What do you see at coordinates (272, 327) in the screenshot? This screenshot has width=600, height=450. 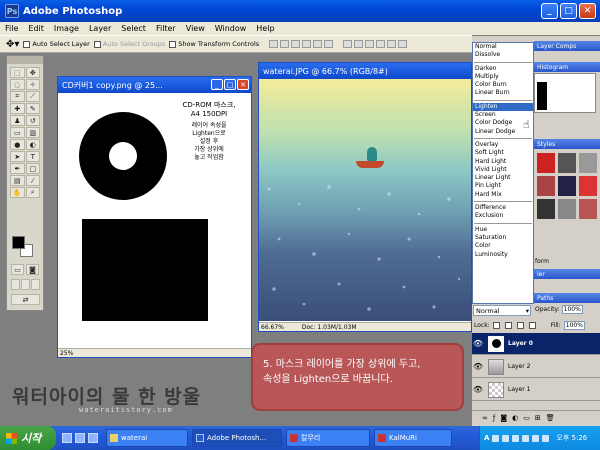 I see `doc-zoom-level: 66.67%` at bounding box center [272, 327].